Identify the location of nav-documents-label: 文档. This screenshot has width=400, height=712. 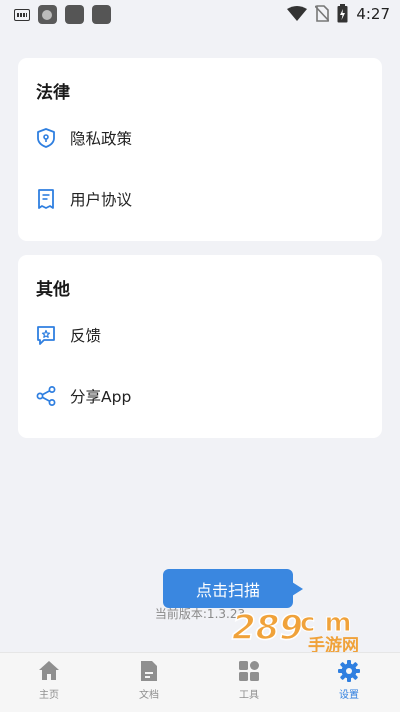
(149, 695).